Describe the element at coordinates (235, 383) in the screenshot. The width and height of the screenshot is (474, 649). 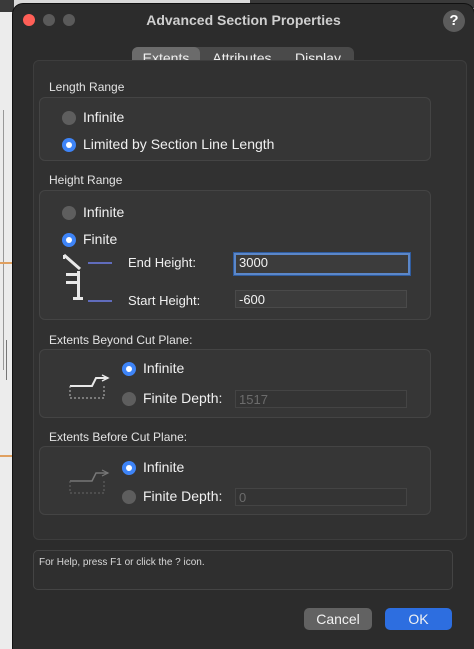
I see `extents-beyond-group: Infinite Finite Depth: 1517` at that location.